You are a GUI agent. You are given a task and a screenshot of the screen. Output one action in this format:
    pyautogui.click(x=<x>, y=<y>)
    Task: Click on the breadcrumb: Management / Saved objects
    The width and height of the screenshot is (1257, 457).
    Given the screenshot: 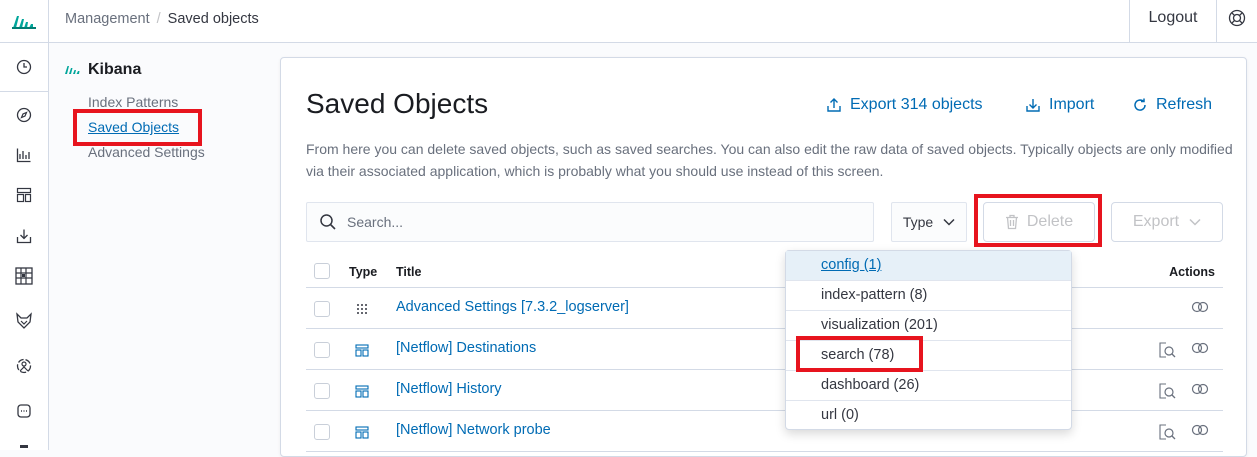 What is the action you would take?
    pyautogui.click(x=162, y=19)
    